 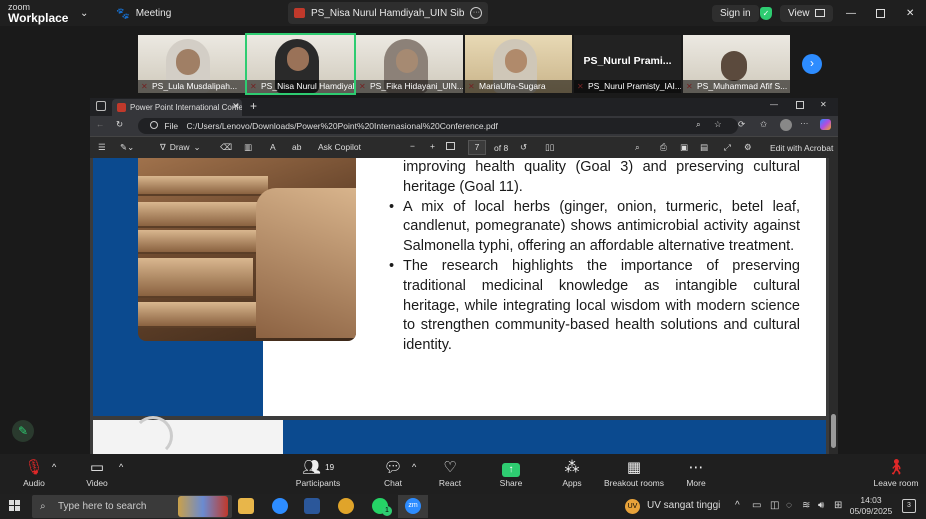 I want to click on whatsapp-badge: 1, so click(x=387, y=511).